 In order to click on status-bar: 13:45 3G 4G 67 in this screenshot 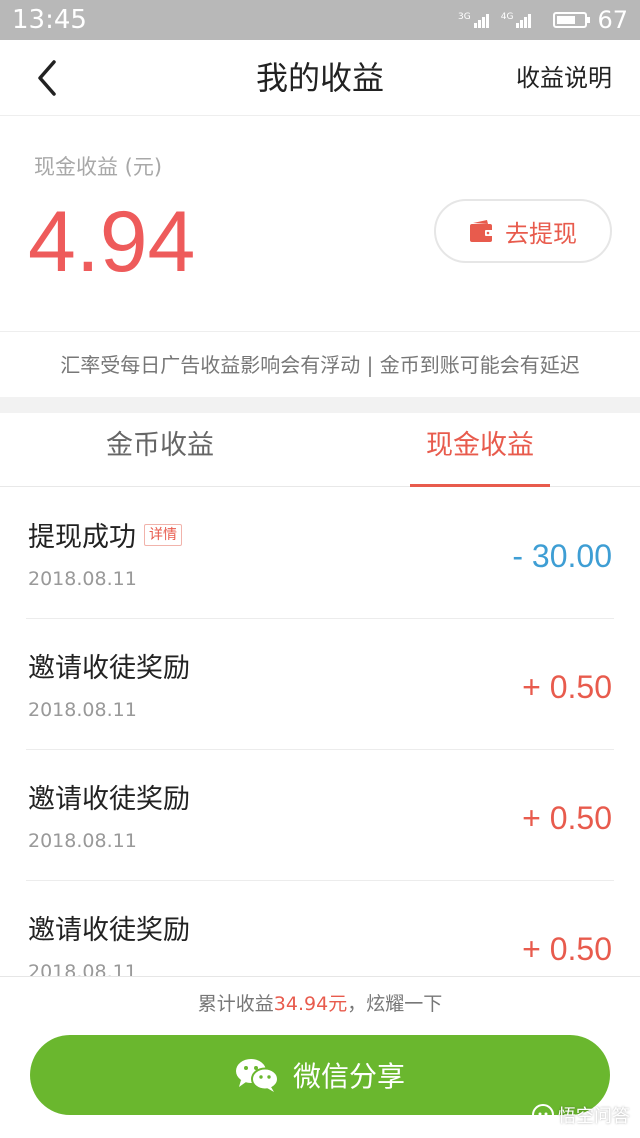, I will do `click(320, 20)`.